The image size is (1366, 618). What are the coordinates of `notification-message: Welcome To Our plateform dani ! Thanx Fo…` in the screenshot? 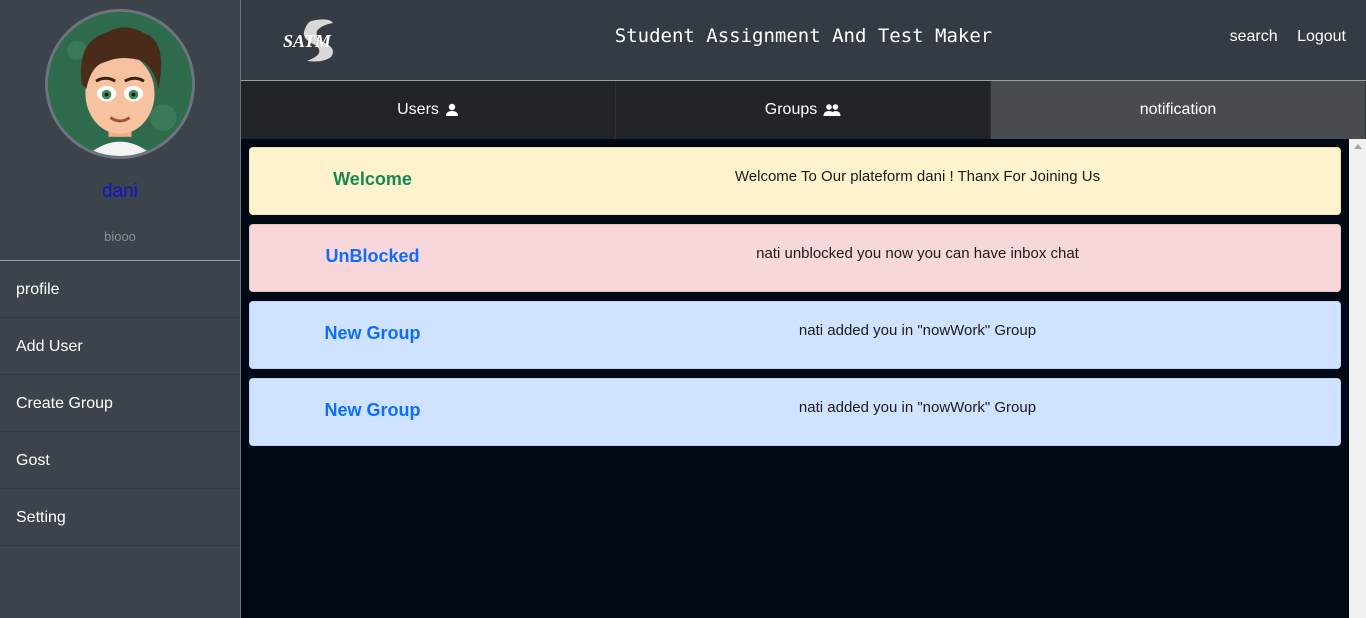 It's located at (917, 176).